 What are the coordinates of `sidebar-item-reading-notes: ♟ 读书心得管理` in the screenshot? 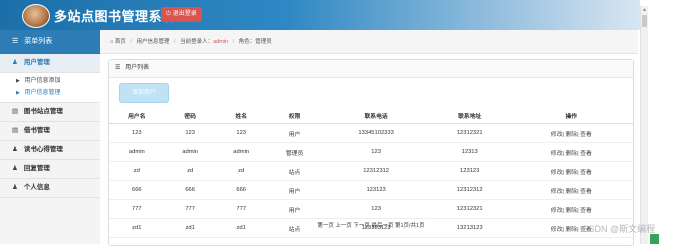 It's located at (50, 150).